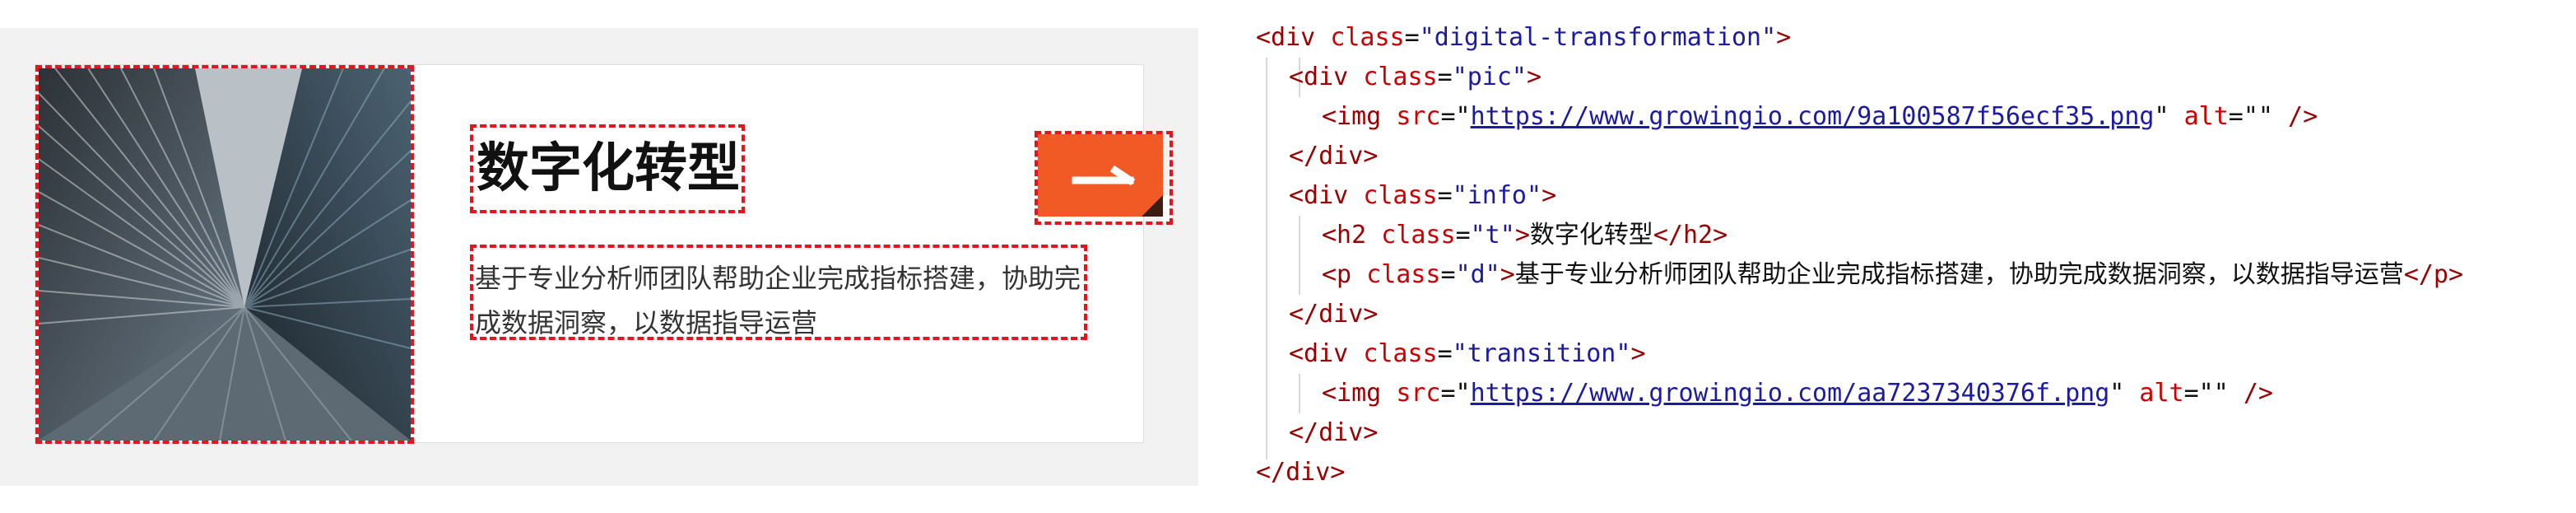 The image size is (2576, 513). I want to click on description-container: 基于专业分析师团队帮助企业完成指标搭建，协助完成数据洞察，以数据指导运营, so click(778, 293).